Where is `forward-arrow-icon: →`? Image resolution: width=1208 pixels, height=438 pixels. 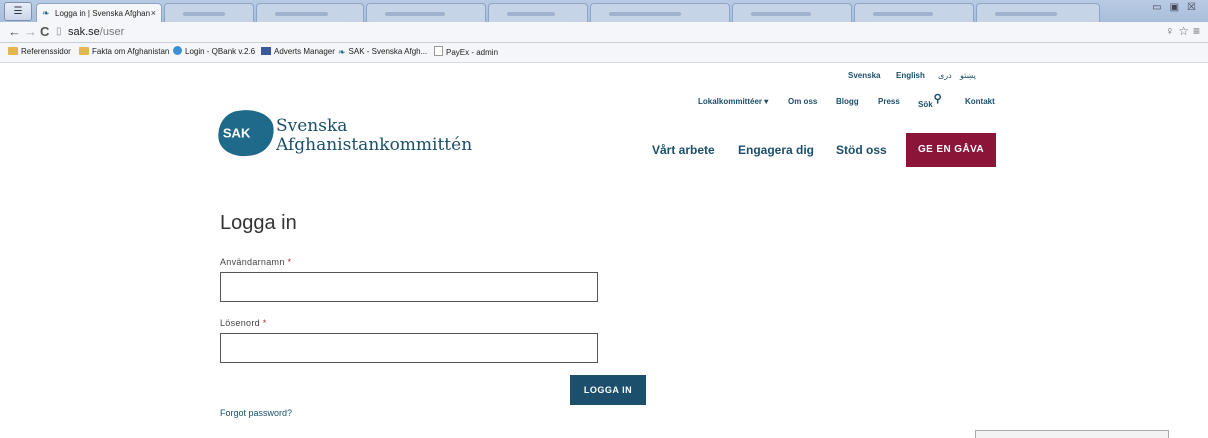 forward-arrow-icon: → is located at coordinates (30, 32).